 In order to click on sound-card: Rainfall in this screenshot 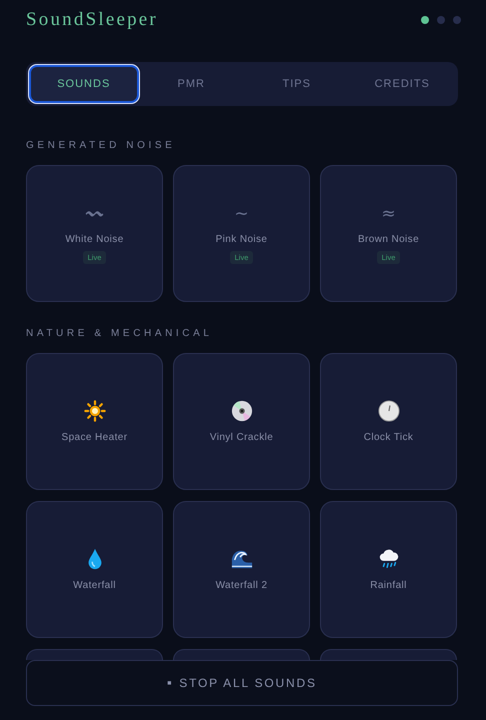, I will do `click(388, 569)`.